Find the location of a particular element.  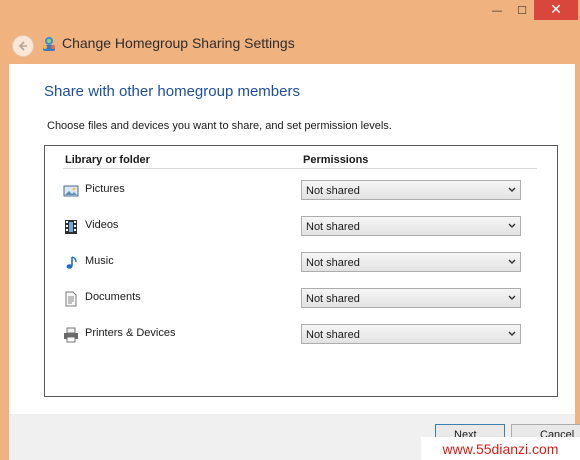

table-row-documents: Documents Not shared is located at coordinates (301, 299).